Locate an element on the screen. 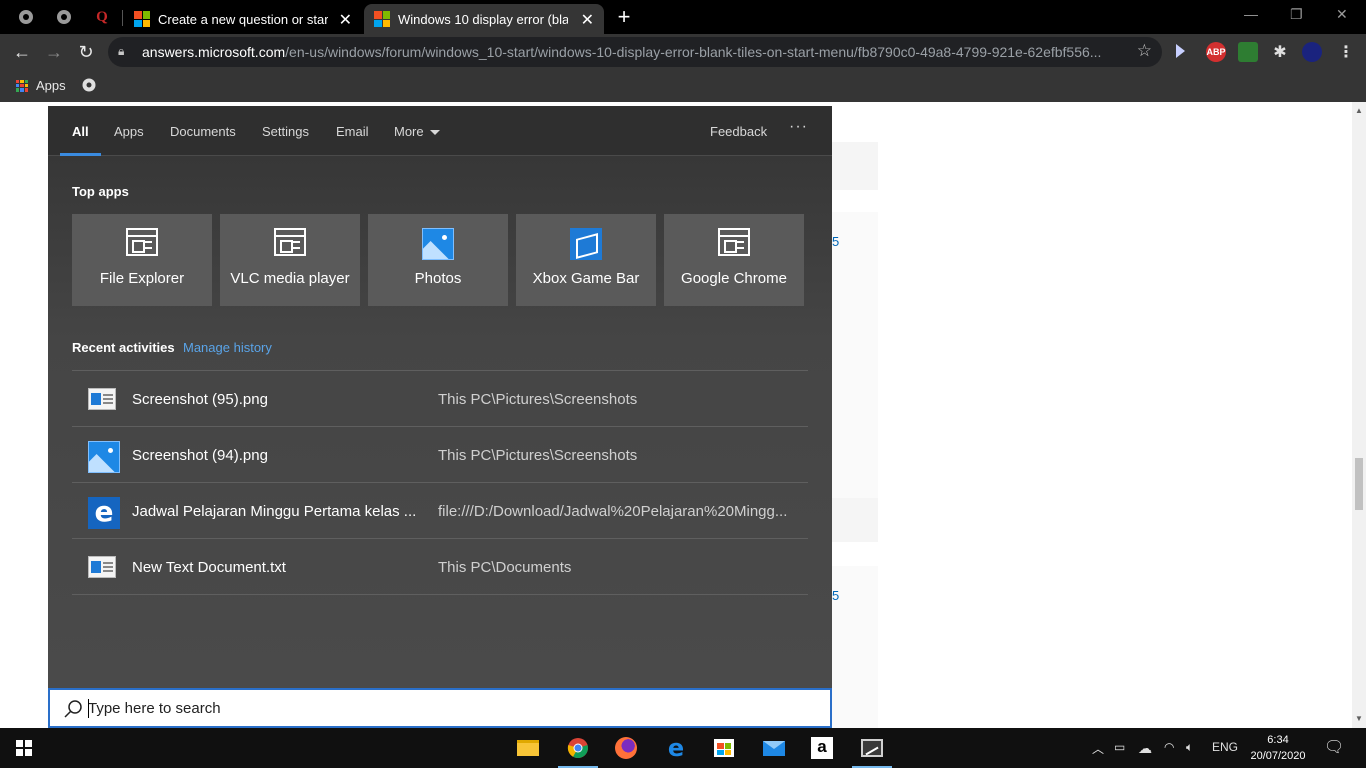 The height and width of the screenshot is (768, 1366). volume-icon: 🔈︎ is located at coordinates (1189, 747).